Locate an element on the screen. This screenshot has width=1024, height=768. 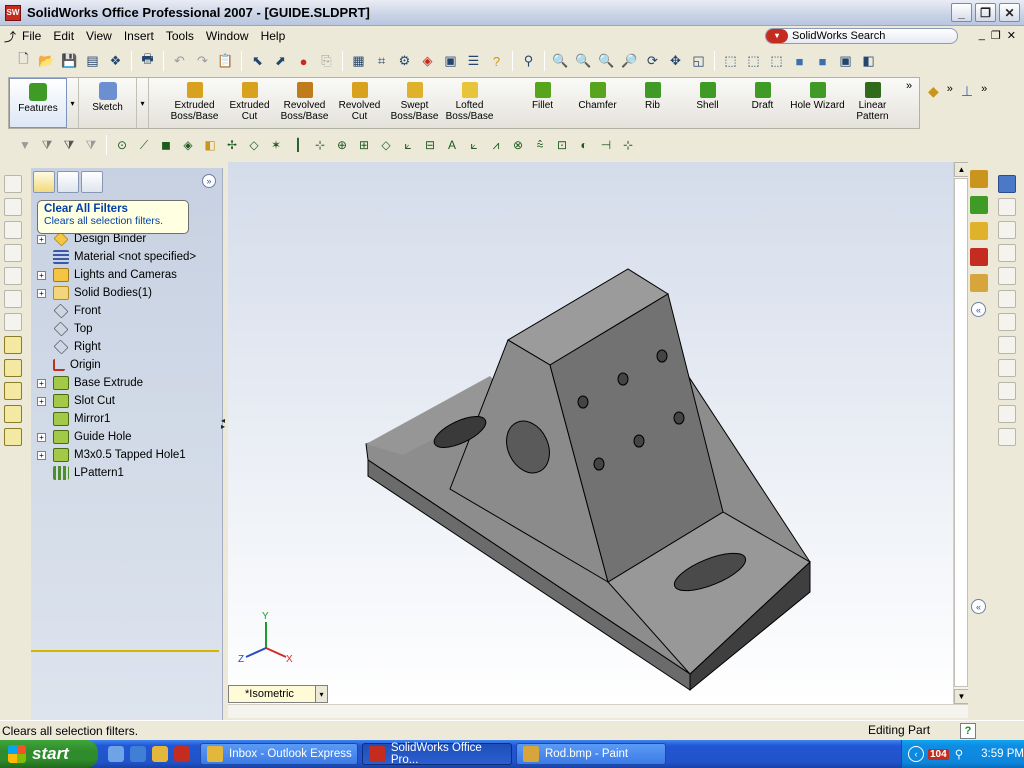
restore-button: ❐ is located at coordinates (985, 12).